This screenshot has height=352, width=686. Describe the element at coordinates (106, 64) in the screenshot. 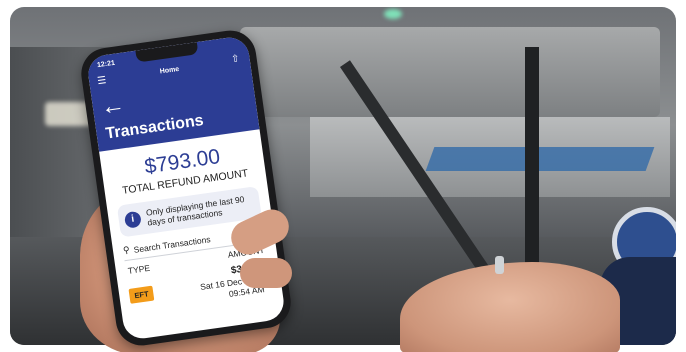

I see `status-time: 12:21` at that location.